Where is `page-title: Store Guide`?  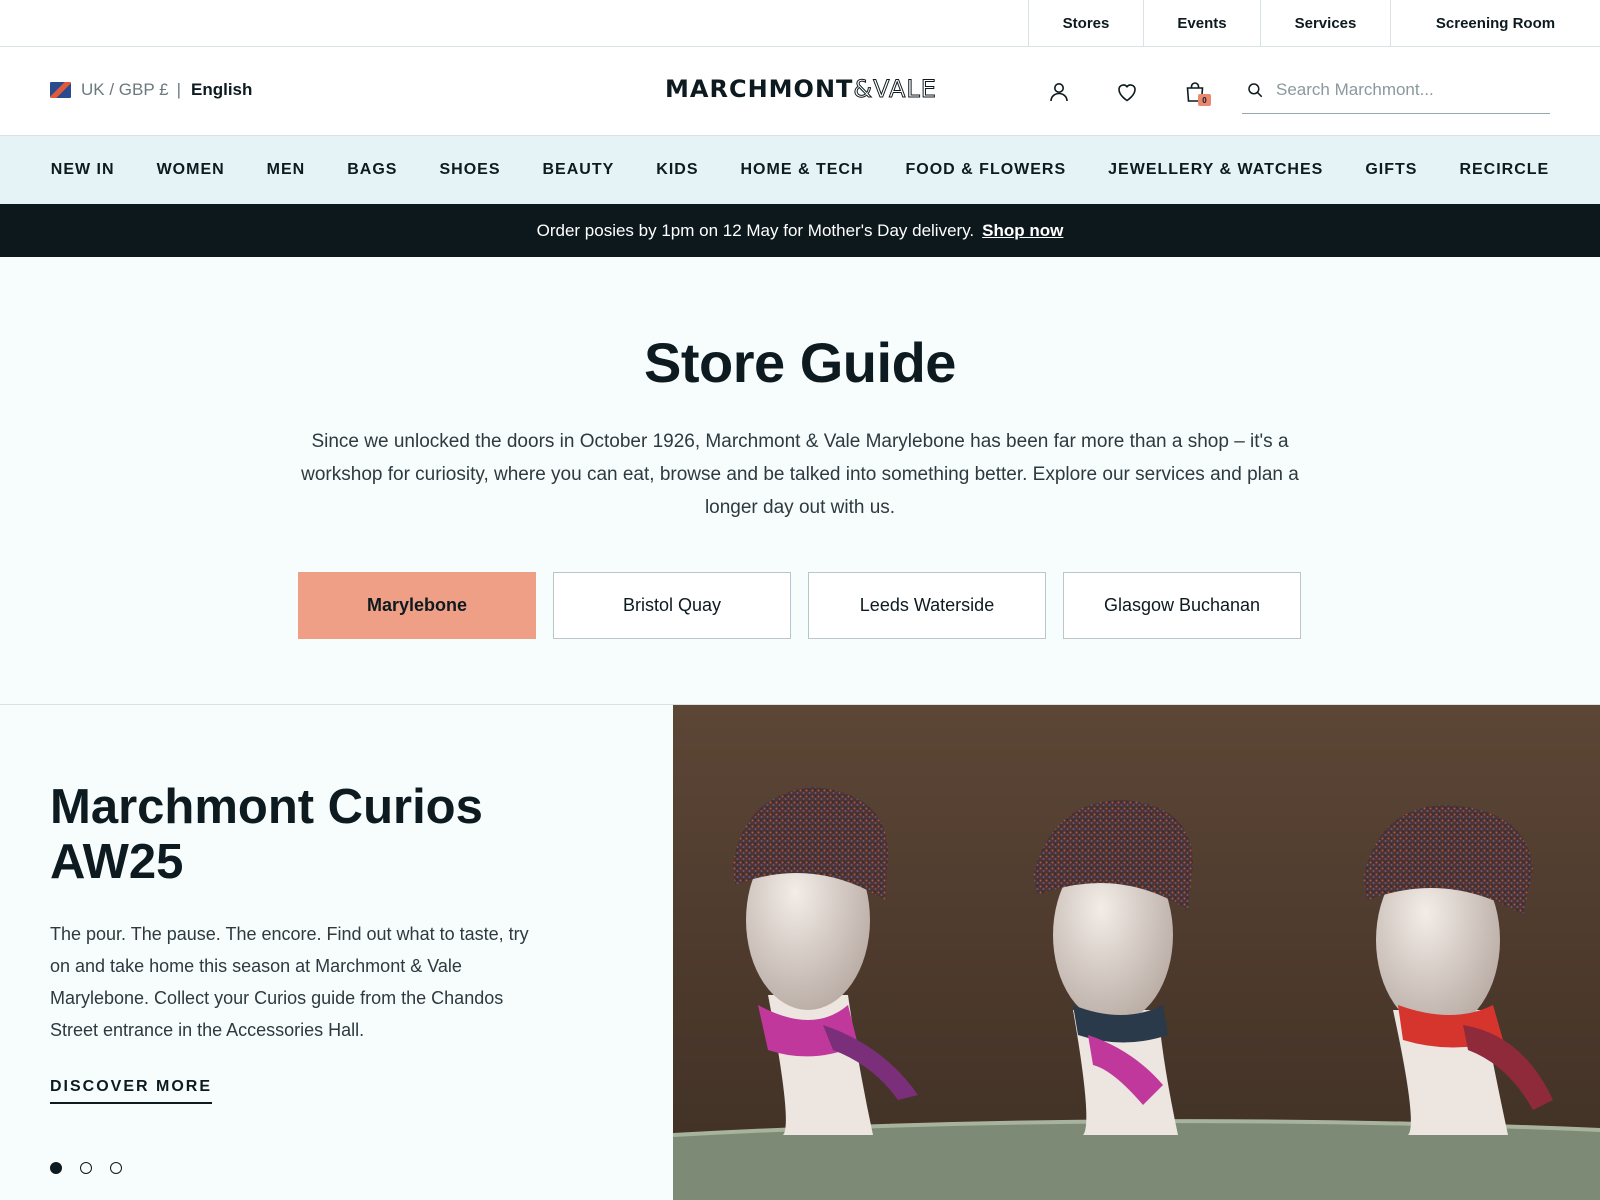 page-title: Store Guide is located at coordinates (800, 362).